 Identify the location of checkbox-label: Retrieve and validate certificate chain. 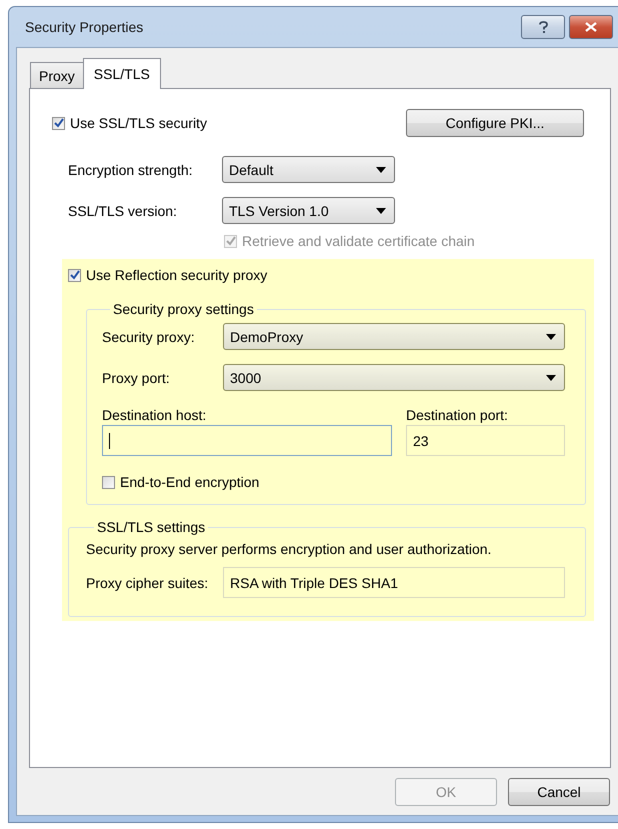
(358, 241).